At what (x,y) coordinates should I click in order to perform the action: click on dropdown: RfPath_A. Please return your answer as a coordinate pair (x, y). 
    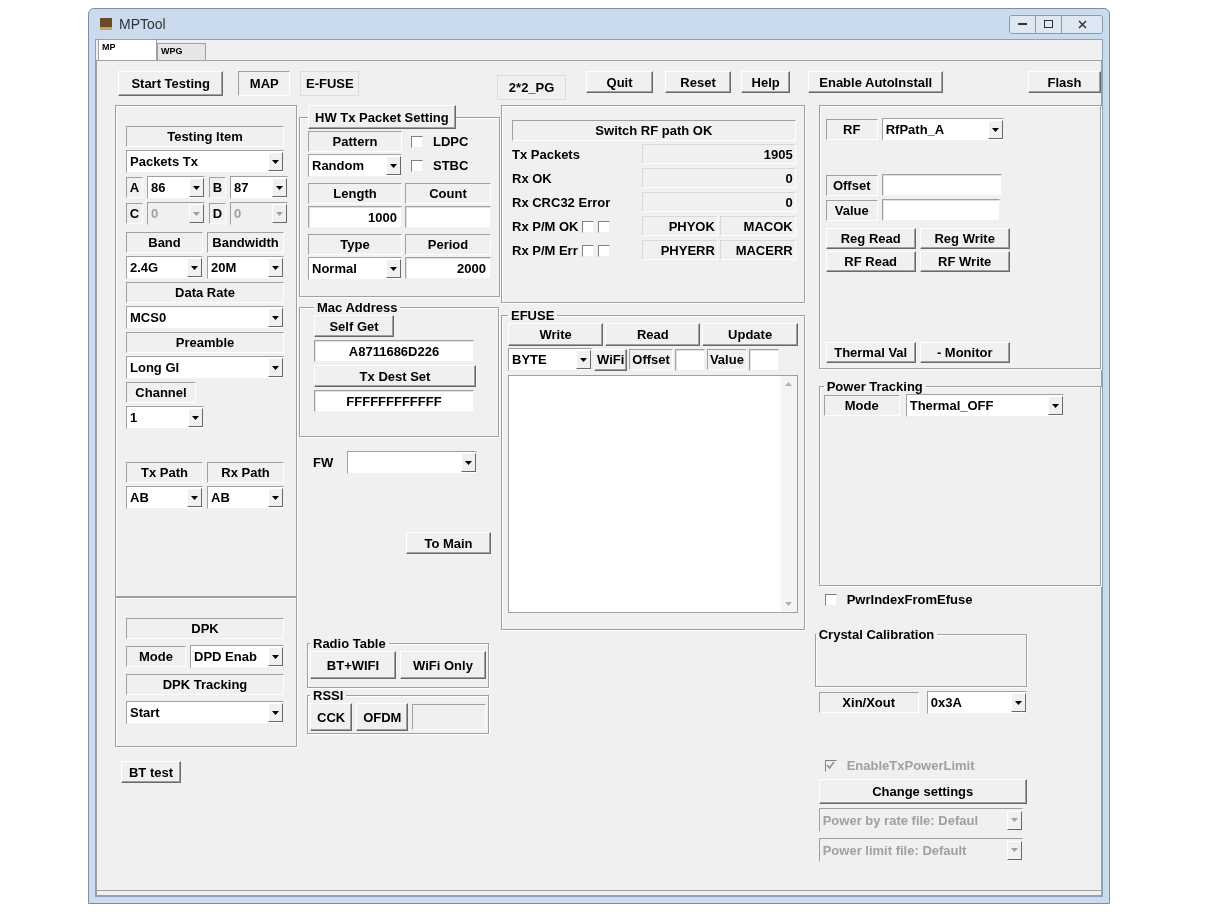
    Looking at the image, I should click on (942, 129).